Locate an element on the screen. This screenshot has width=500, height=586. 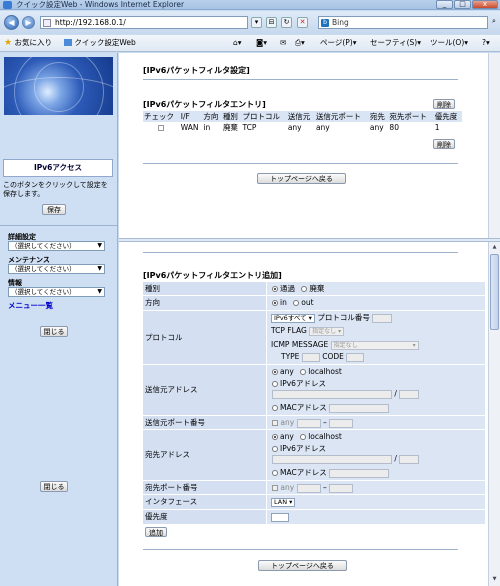
col-header: 種別 is located at coordinates (231, 116).